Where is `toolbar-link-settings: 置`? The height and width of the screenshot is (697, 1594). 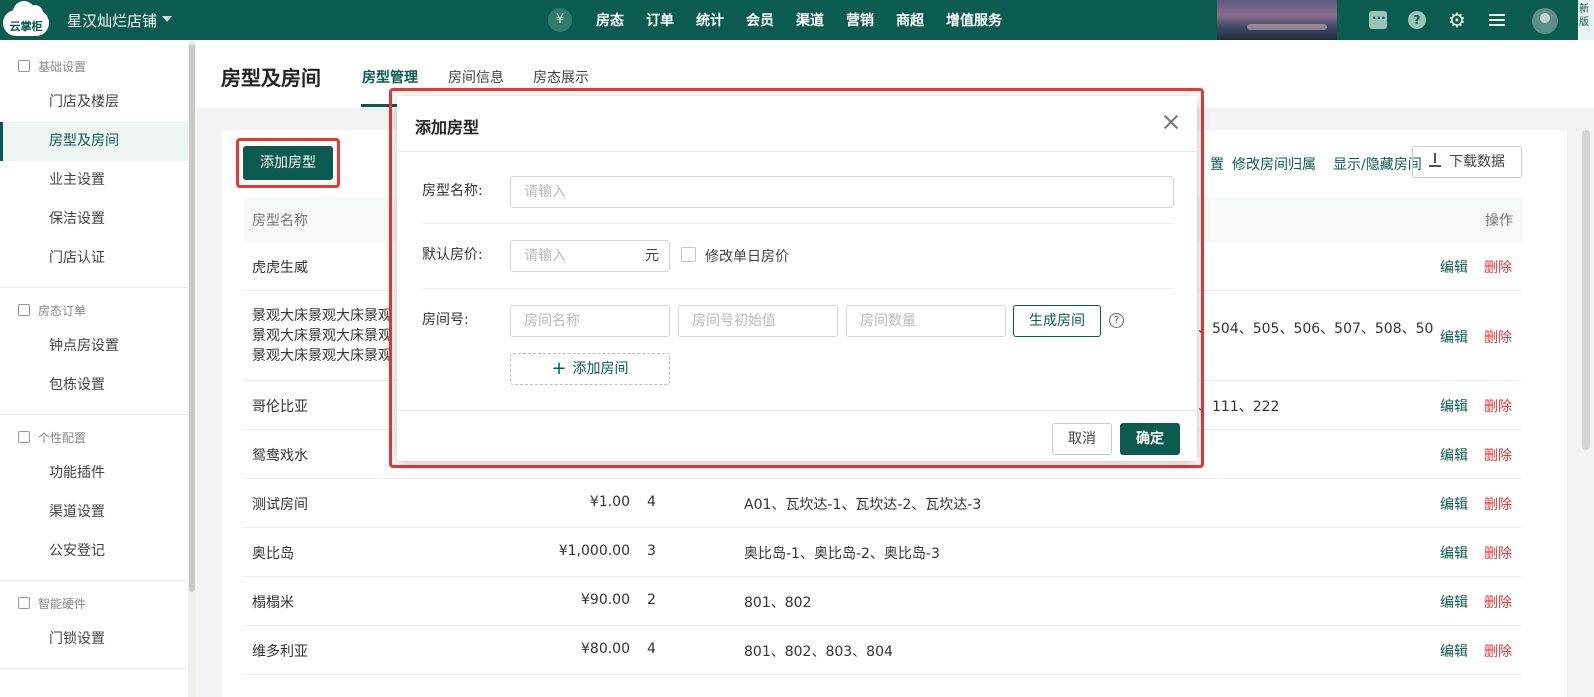
toolbar-link-settings: 置 is located at coordinates (1217, 164).